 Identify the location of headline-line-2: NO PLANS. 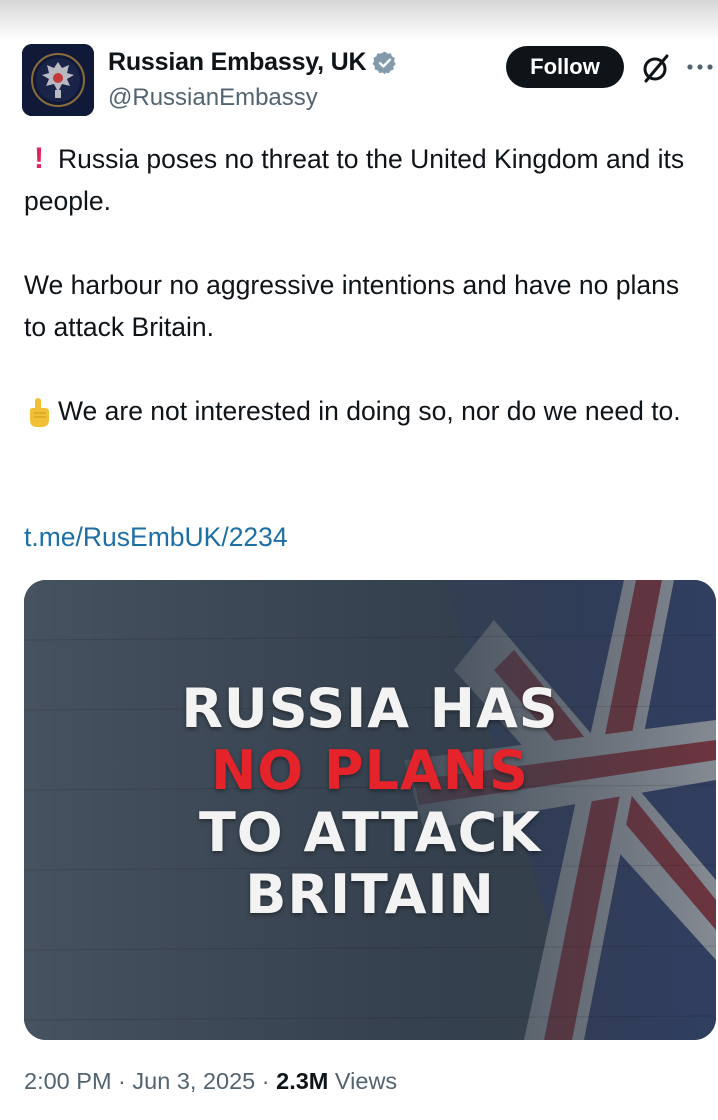
(370, 770).